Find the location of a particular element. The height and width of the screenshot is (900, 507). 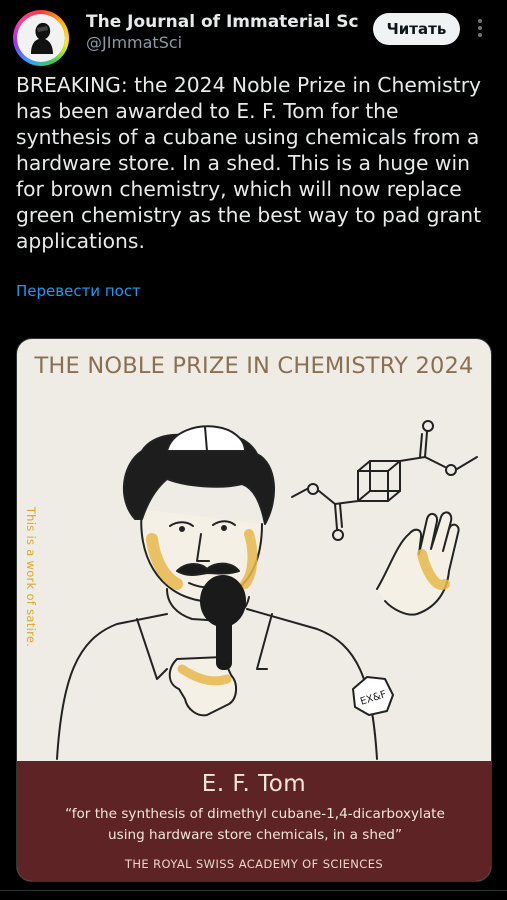

profile-silhouette-icon is located at coordinates (41, 38).